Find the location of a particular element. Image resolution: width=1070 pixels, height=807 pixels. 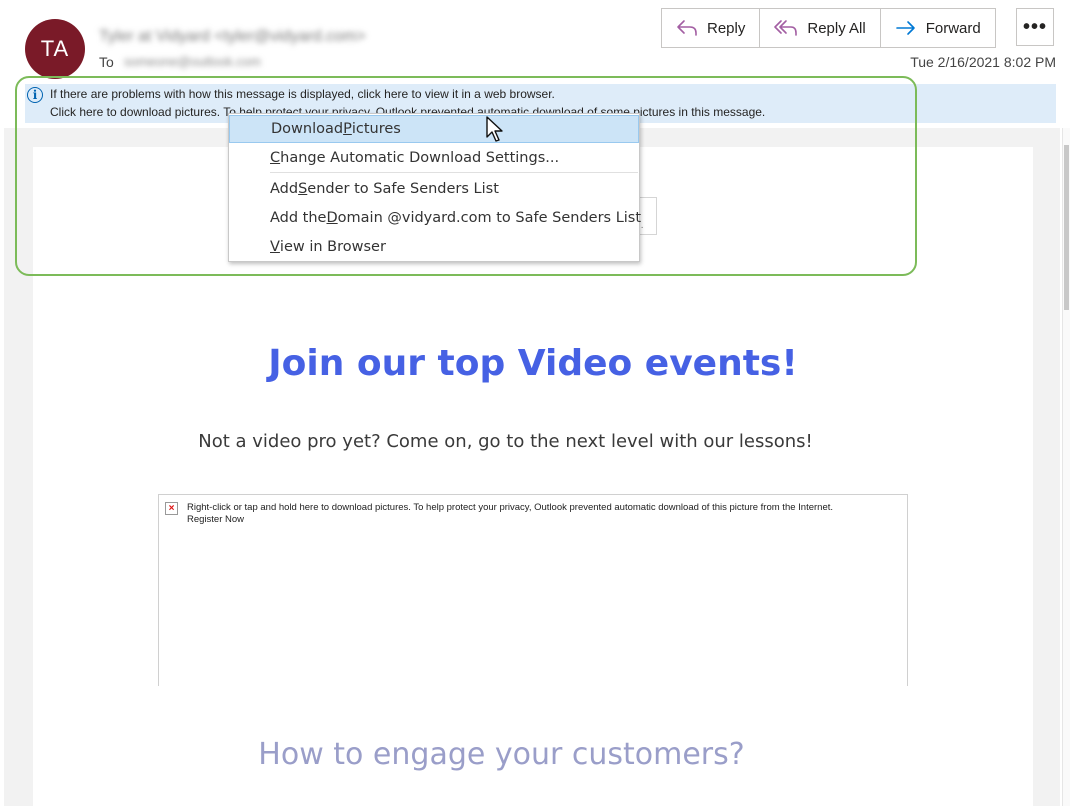

section-heading: How to engage your customers? is located at coordinates (501, 754).